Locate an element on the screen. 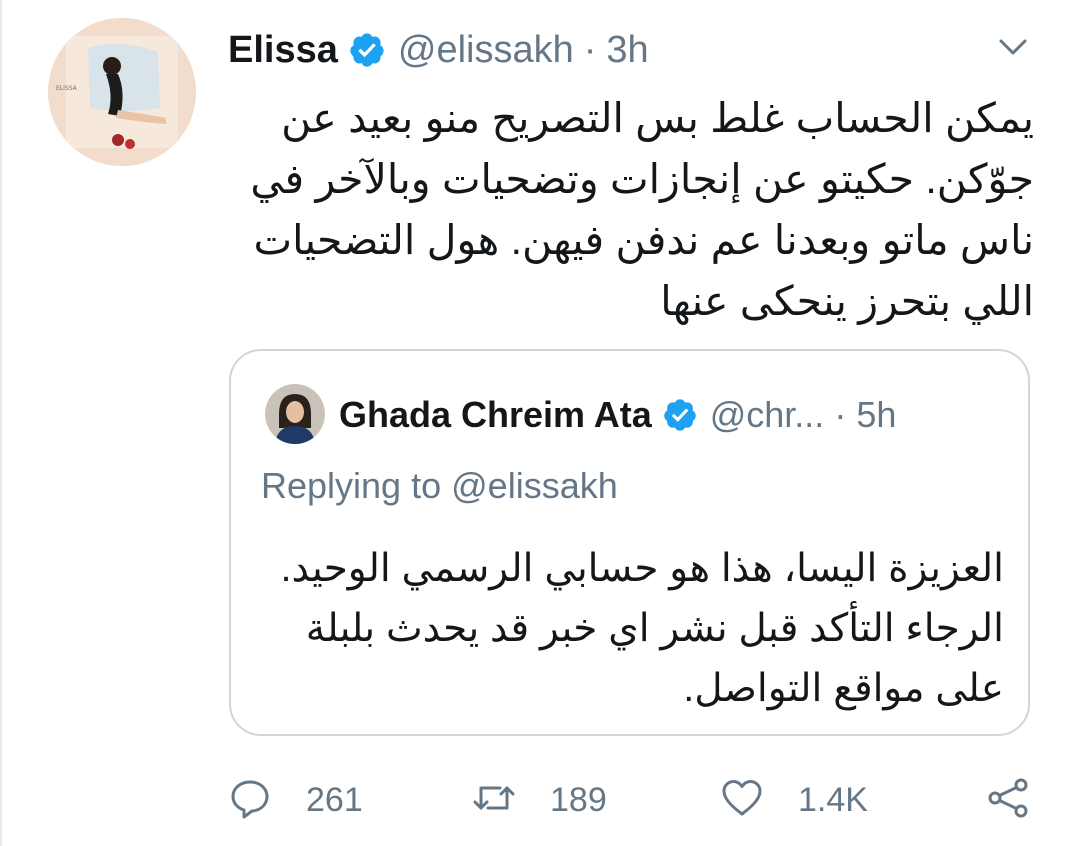 This screenshot has width=1080, height=846. author-avatar: ELISSA is located at coordinates (122, 92).